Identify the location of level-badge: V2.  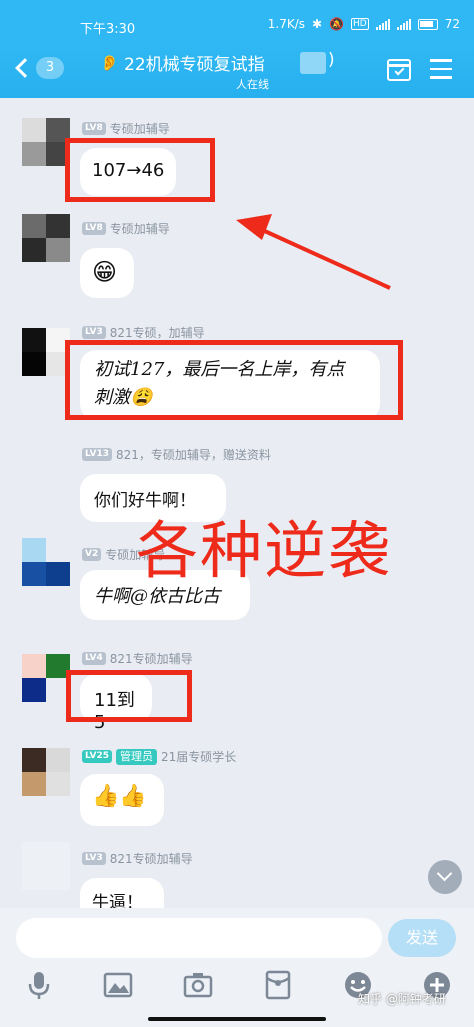
(92, 554).